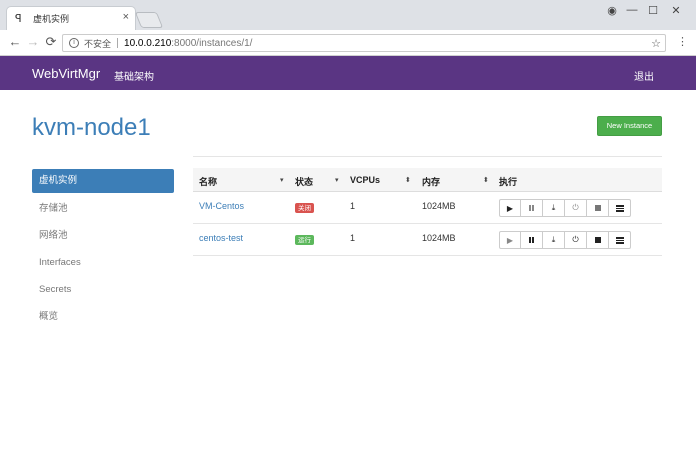  What do you see at coordinates (103, 316) in the screenshot?
I see `sidebar-item-overview: 概览` at bounding box center [103, 316].